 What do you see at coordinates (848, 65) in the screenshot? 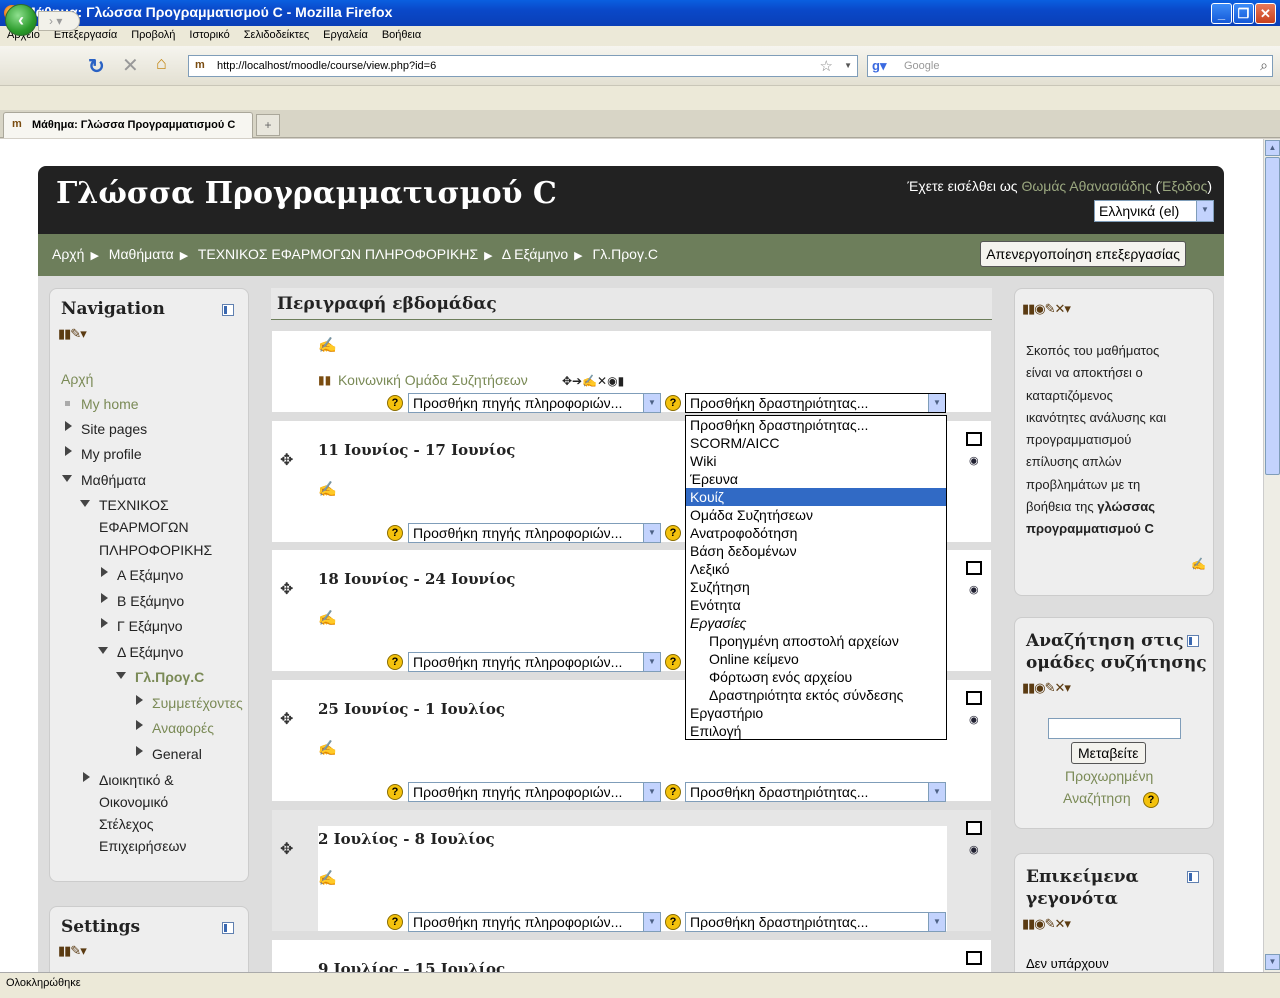
I see `chevron-down-icon: ▼` at bounding box center [848, 65].